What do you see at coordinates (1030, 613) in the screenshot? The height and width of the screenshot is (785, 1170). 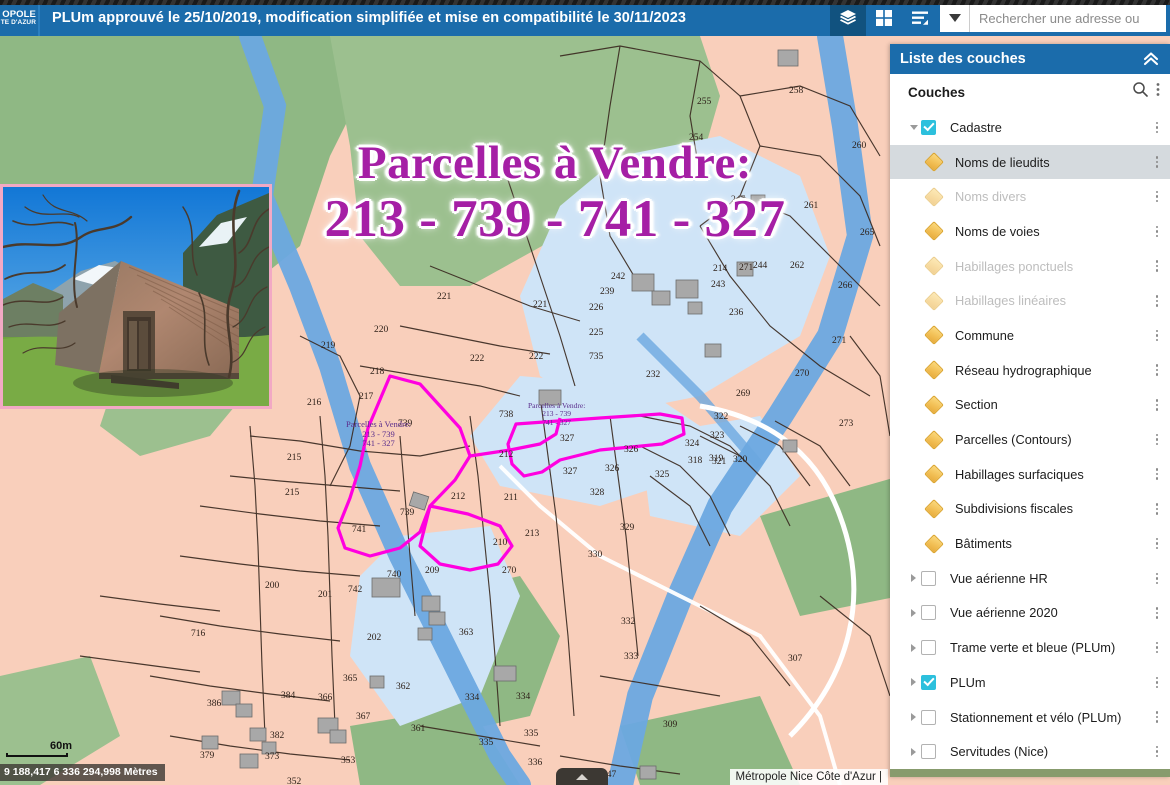 I see `layer-row-vue-a-rienne-2020: Vue aérienne 2020` at bounding box center [1030, 613].